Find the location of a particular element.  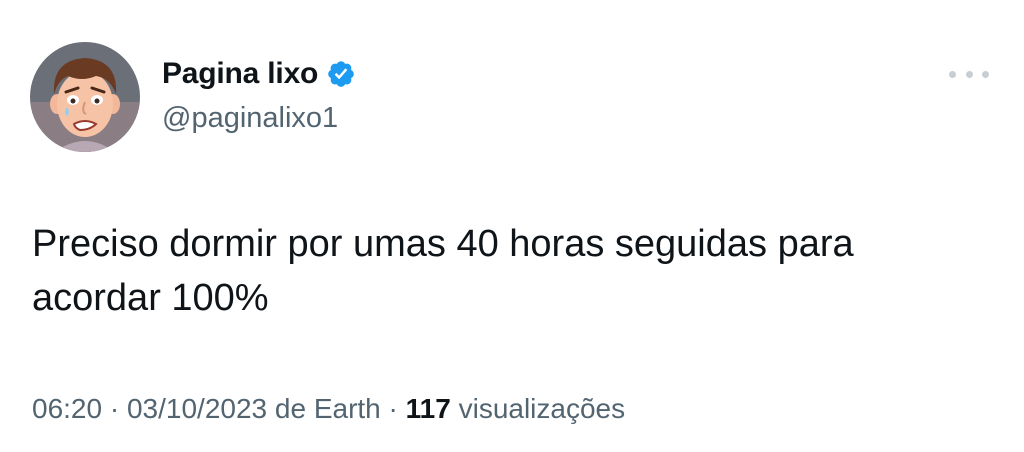

tweet-source: de Earth is located at coordinates (327, 408).